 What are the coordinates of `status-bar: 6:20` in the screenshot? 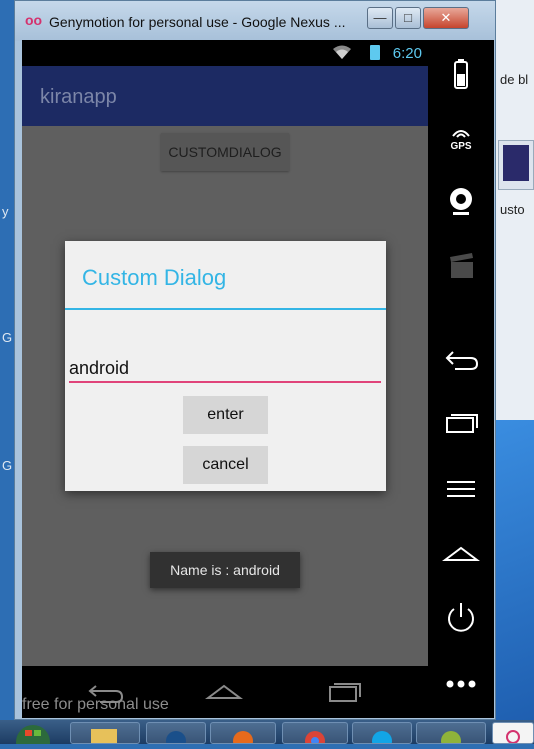 It's located at (225, 53).